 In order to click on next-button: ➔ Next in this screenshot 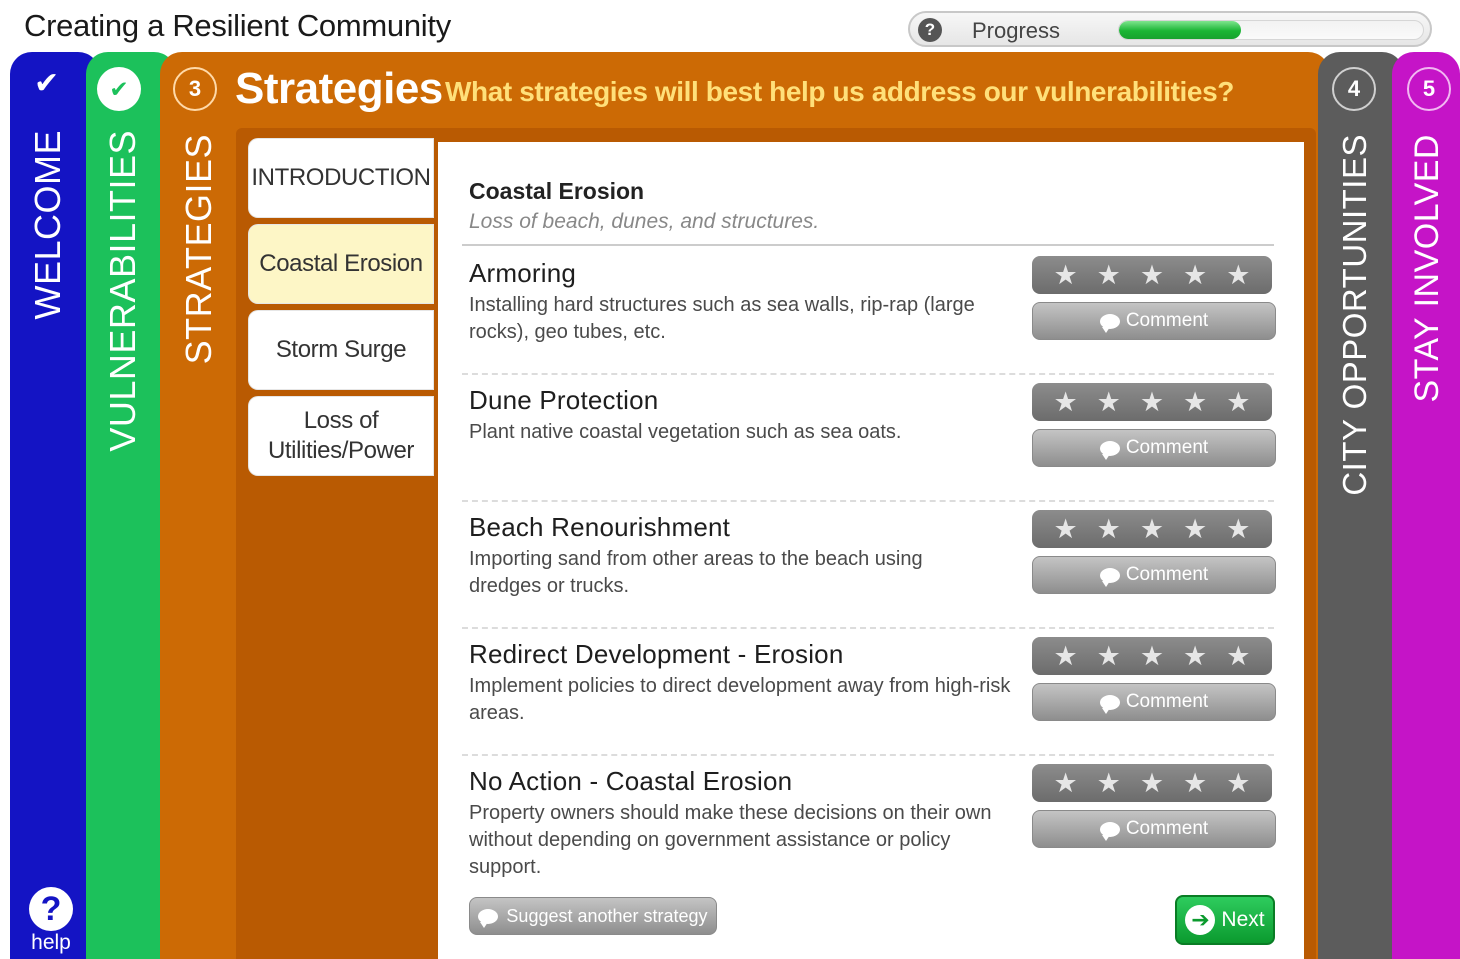, I will do `click(1225, 920)`.